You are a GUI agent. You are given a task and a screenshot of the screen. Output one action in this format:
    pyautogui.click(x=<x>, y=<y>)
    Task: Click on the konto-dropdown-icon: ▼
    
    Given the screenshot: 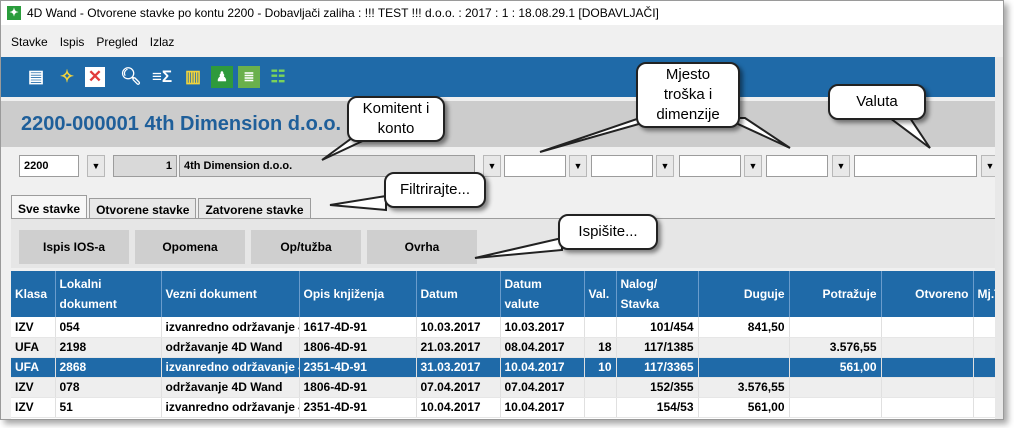 What is the action you would take?
    pyautogui.click(x=96, y=166)
    